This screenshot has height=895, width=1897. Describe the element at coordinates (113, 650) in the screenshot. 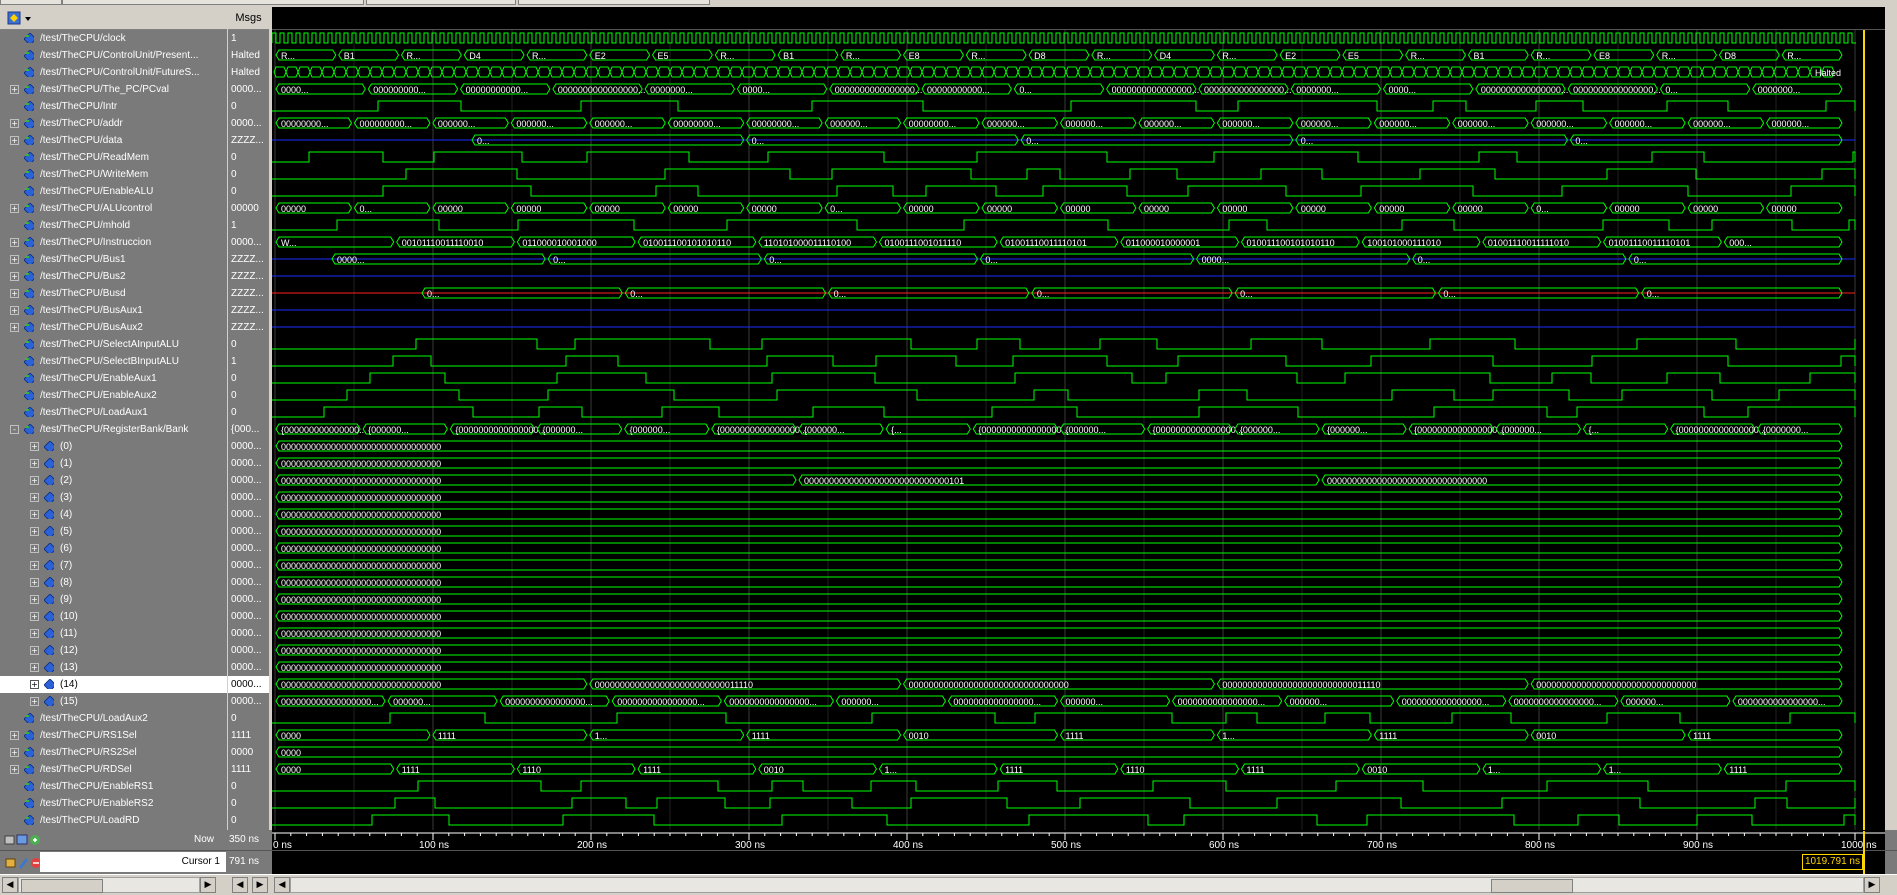

I see `signal-row: + (12)` at that location.